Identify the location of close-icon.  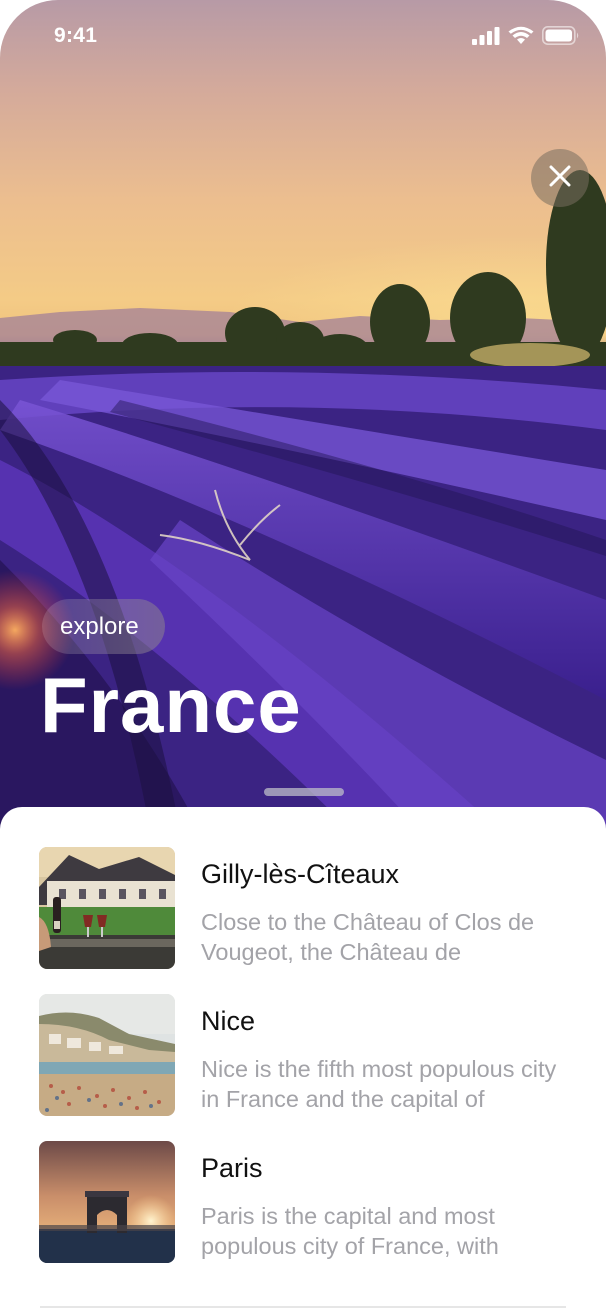
(560, 178).